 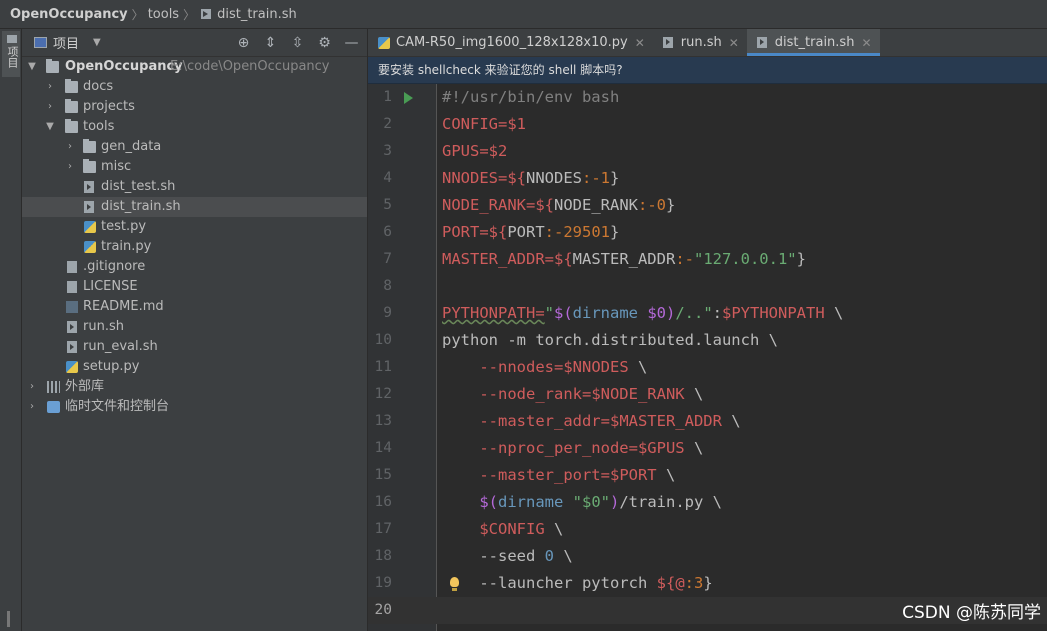 I want to click on line-number: 2, so click(x=387, y=124).